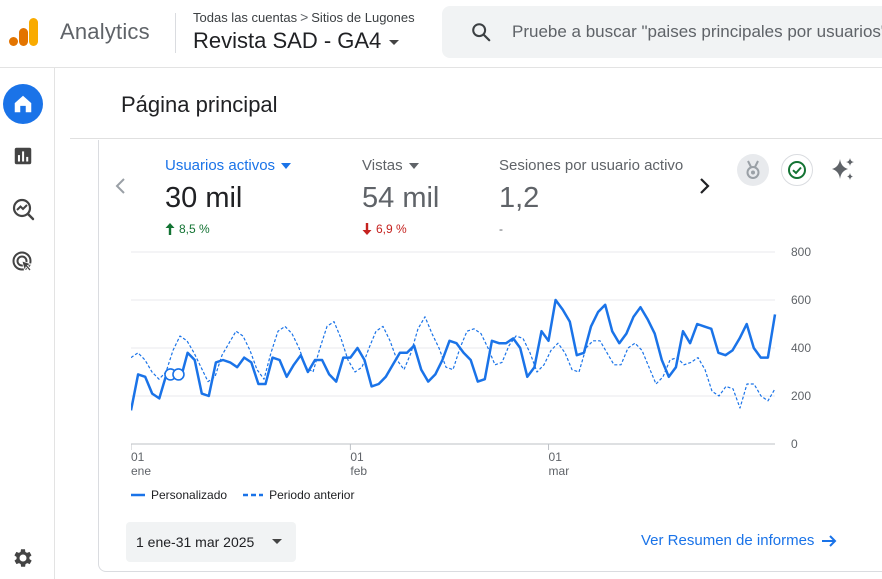 The width and height of the screenshot is (882, 579). Describe the element at coordinates (476, 138) in the screenshot. I see `title-divider` at that location.